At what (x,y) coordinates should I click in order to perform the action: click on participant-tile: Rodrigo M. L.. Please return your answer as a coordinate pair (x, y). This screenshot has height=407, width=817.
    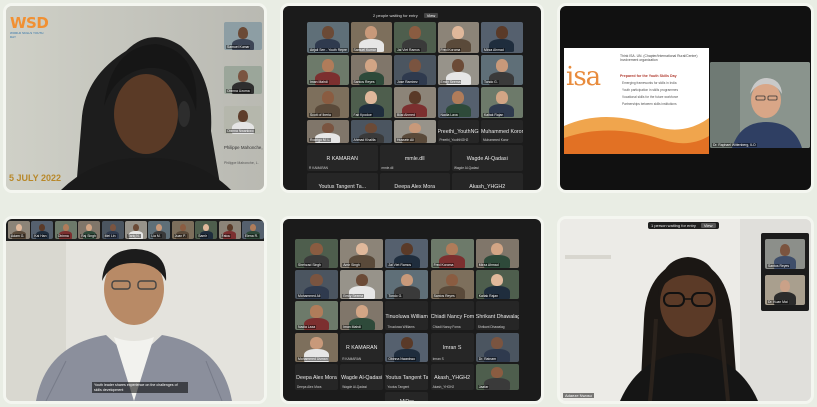
    Looking at the image, I should click on (328, 131).